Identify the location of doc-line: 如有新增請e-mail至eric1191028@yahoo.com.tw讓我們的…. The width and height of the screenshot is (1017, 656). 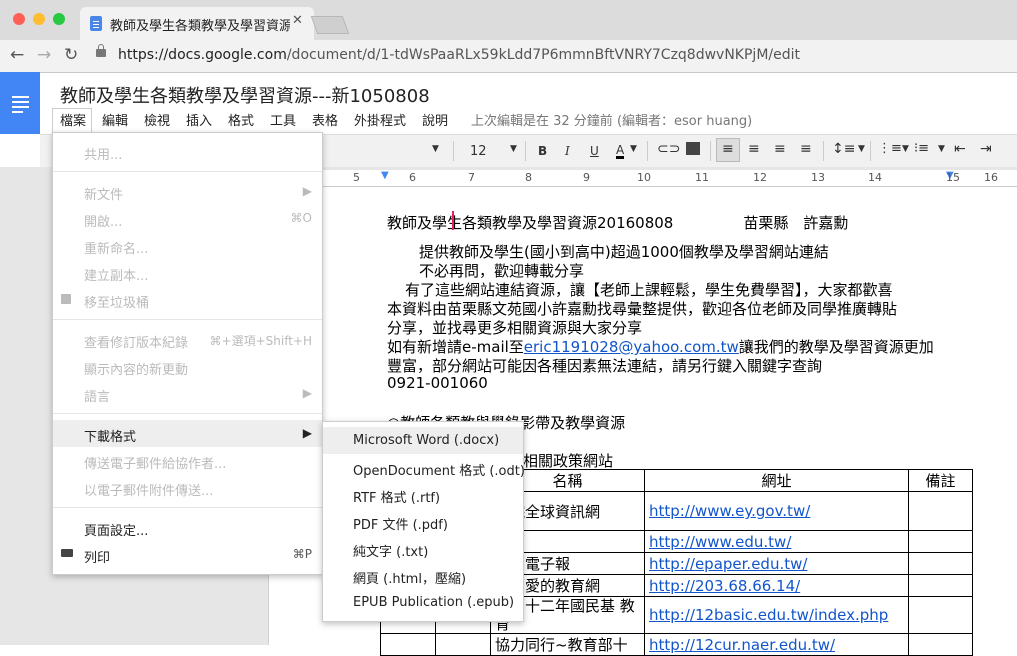
(660, 346).